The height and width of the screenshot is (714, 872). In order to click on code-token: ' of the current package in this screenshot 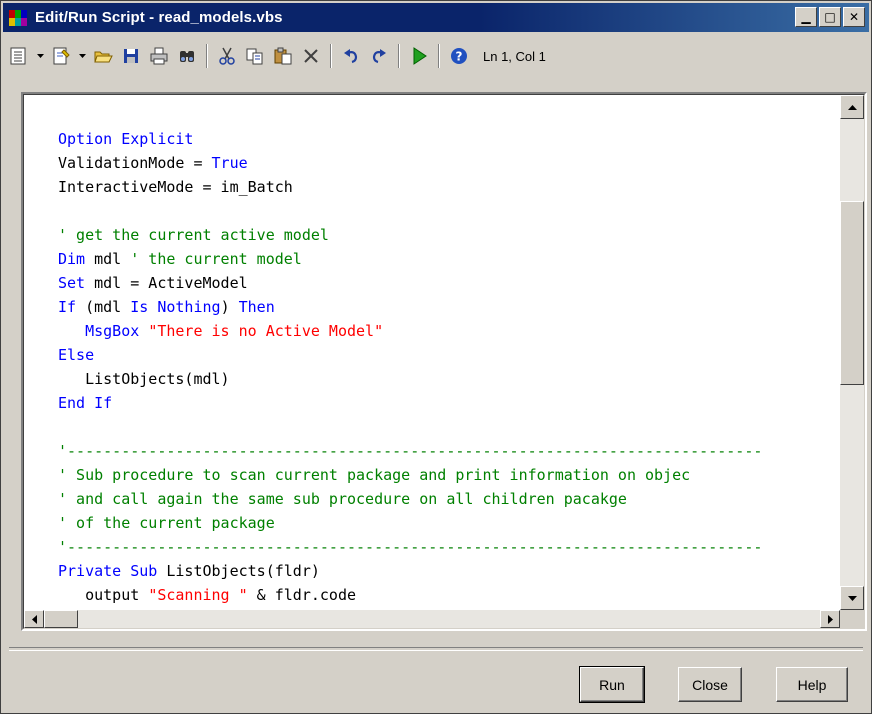, I will do `click(166, 523)`.